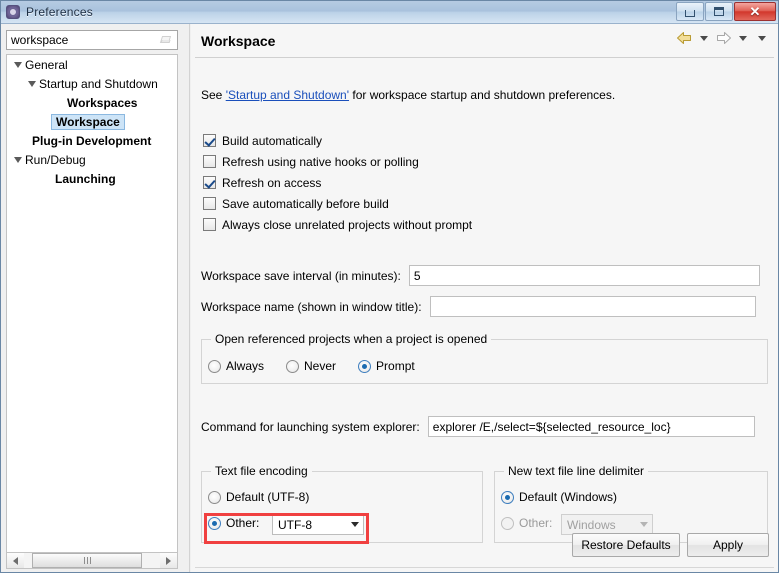  I want to click on minimize-icon, so click(690, 13).